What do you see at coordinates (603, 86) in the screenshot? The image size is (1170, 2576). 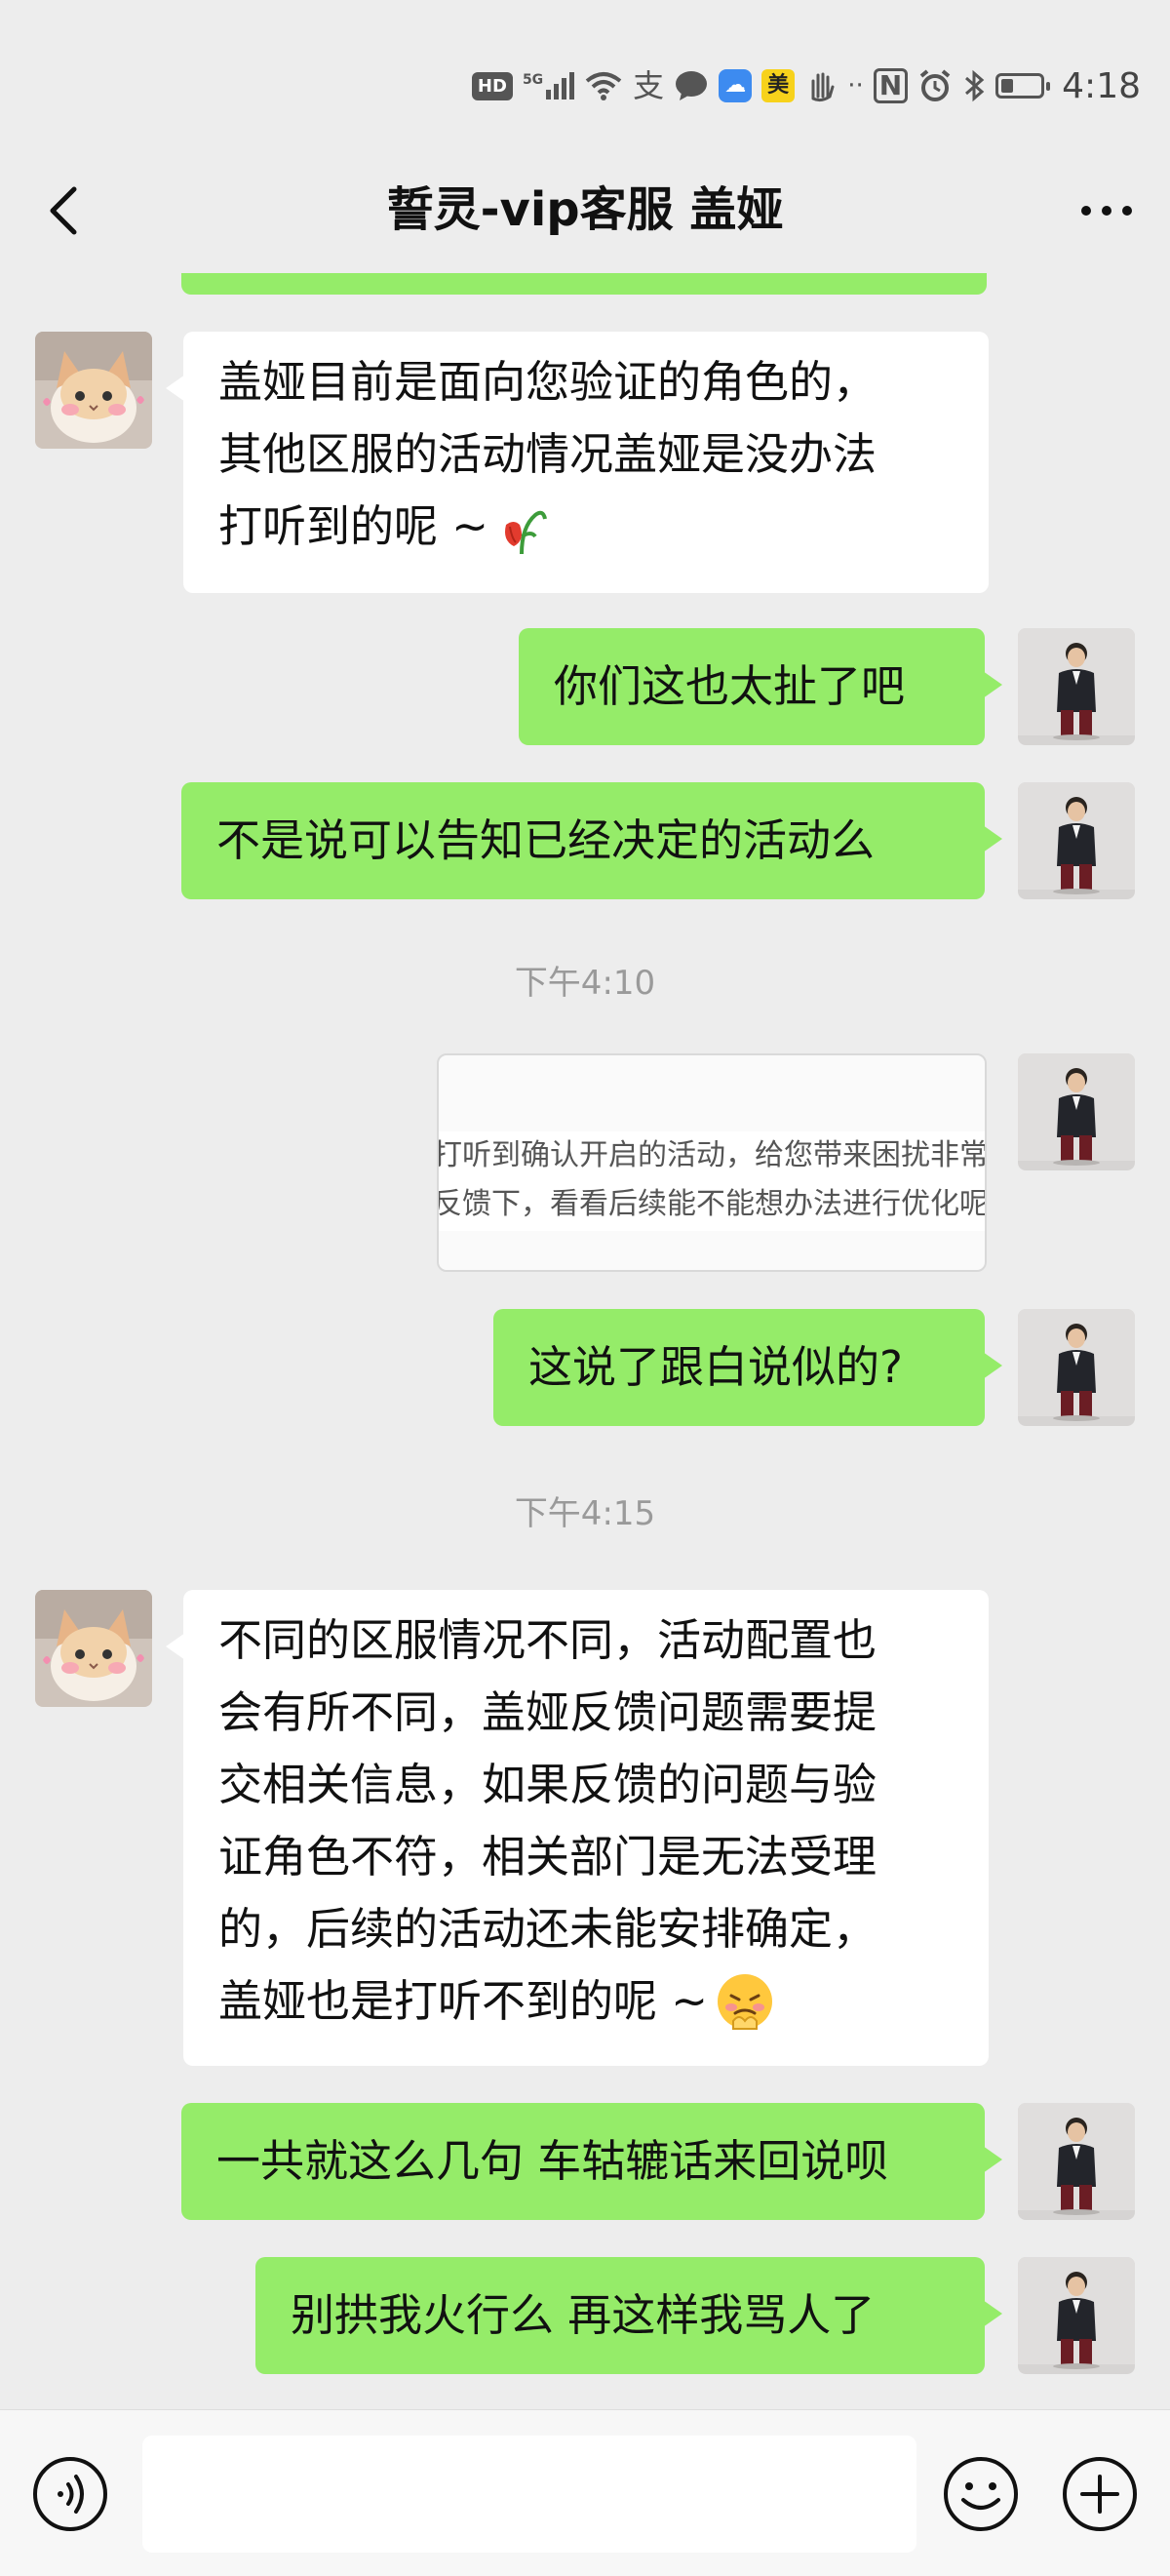 I see `wifi-icon` at bounding box center [603, 86].